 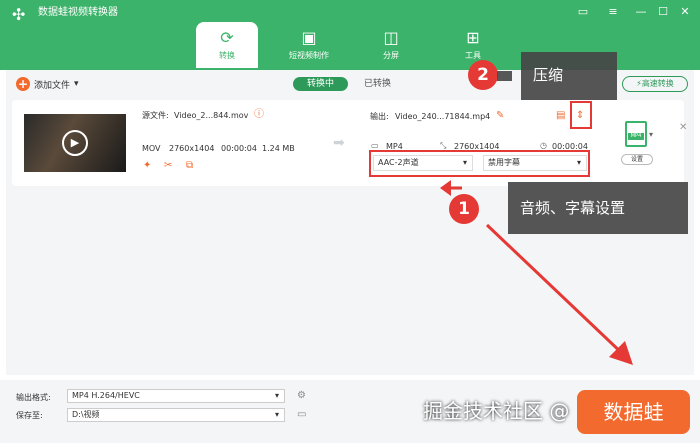 I want to click on save-to-label: 保存至:, so click(x=29, y=415).